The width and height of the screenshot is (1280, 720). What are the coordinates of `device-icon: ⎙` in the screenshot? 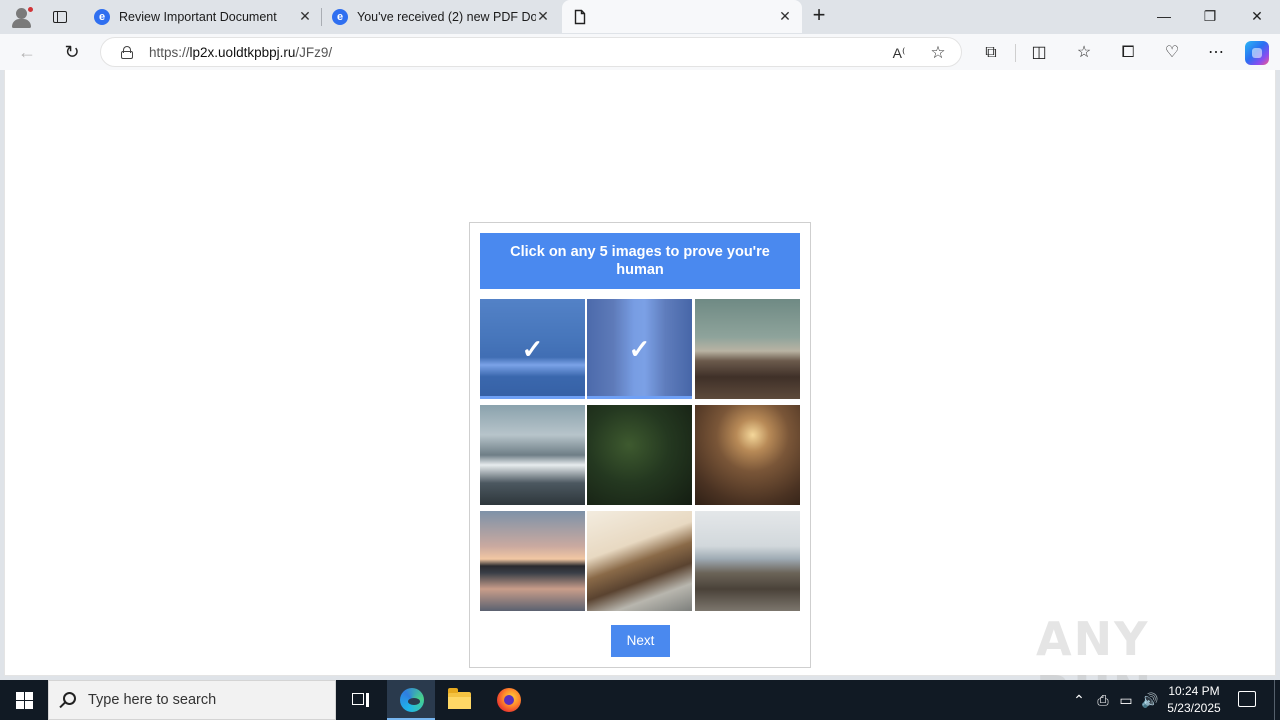 It's located at (1103, 700).